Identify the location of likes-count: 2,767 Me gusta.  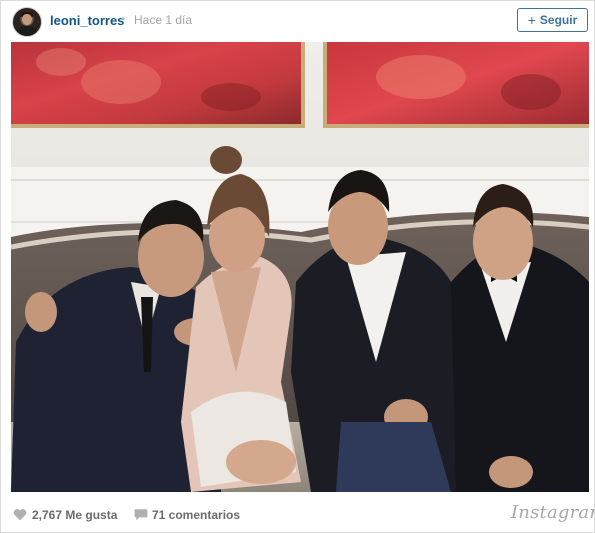
(74, 515).